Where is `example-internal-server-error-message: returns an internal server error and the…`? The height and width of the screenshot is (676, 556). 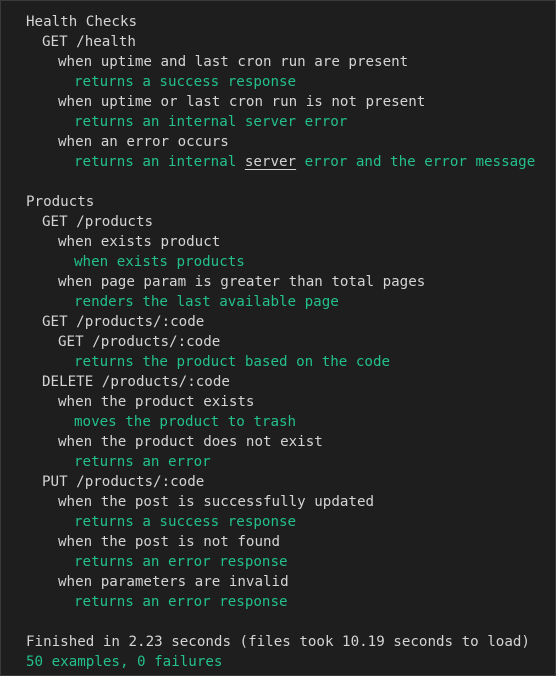 example-internal-server-error-message: returns an internal server error and the… is located at coordinates (290, 162).